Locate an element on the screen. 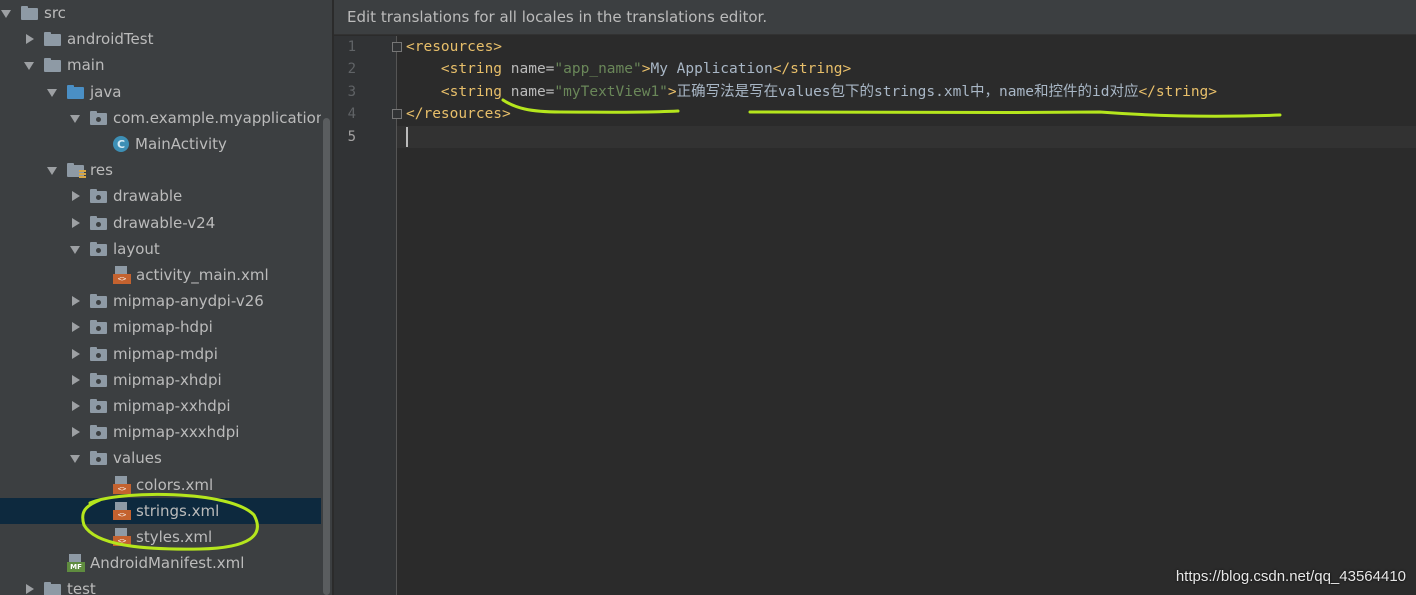 The height and width of the screenshot is (595, 1416). tree-item-label: strings.xml is located at coordinates (178, 510).